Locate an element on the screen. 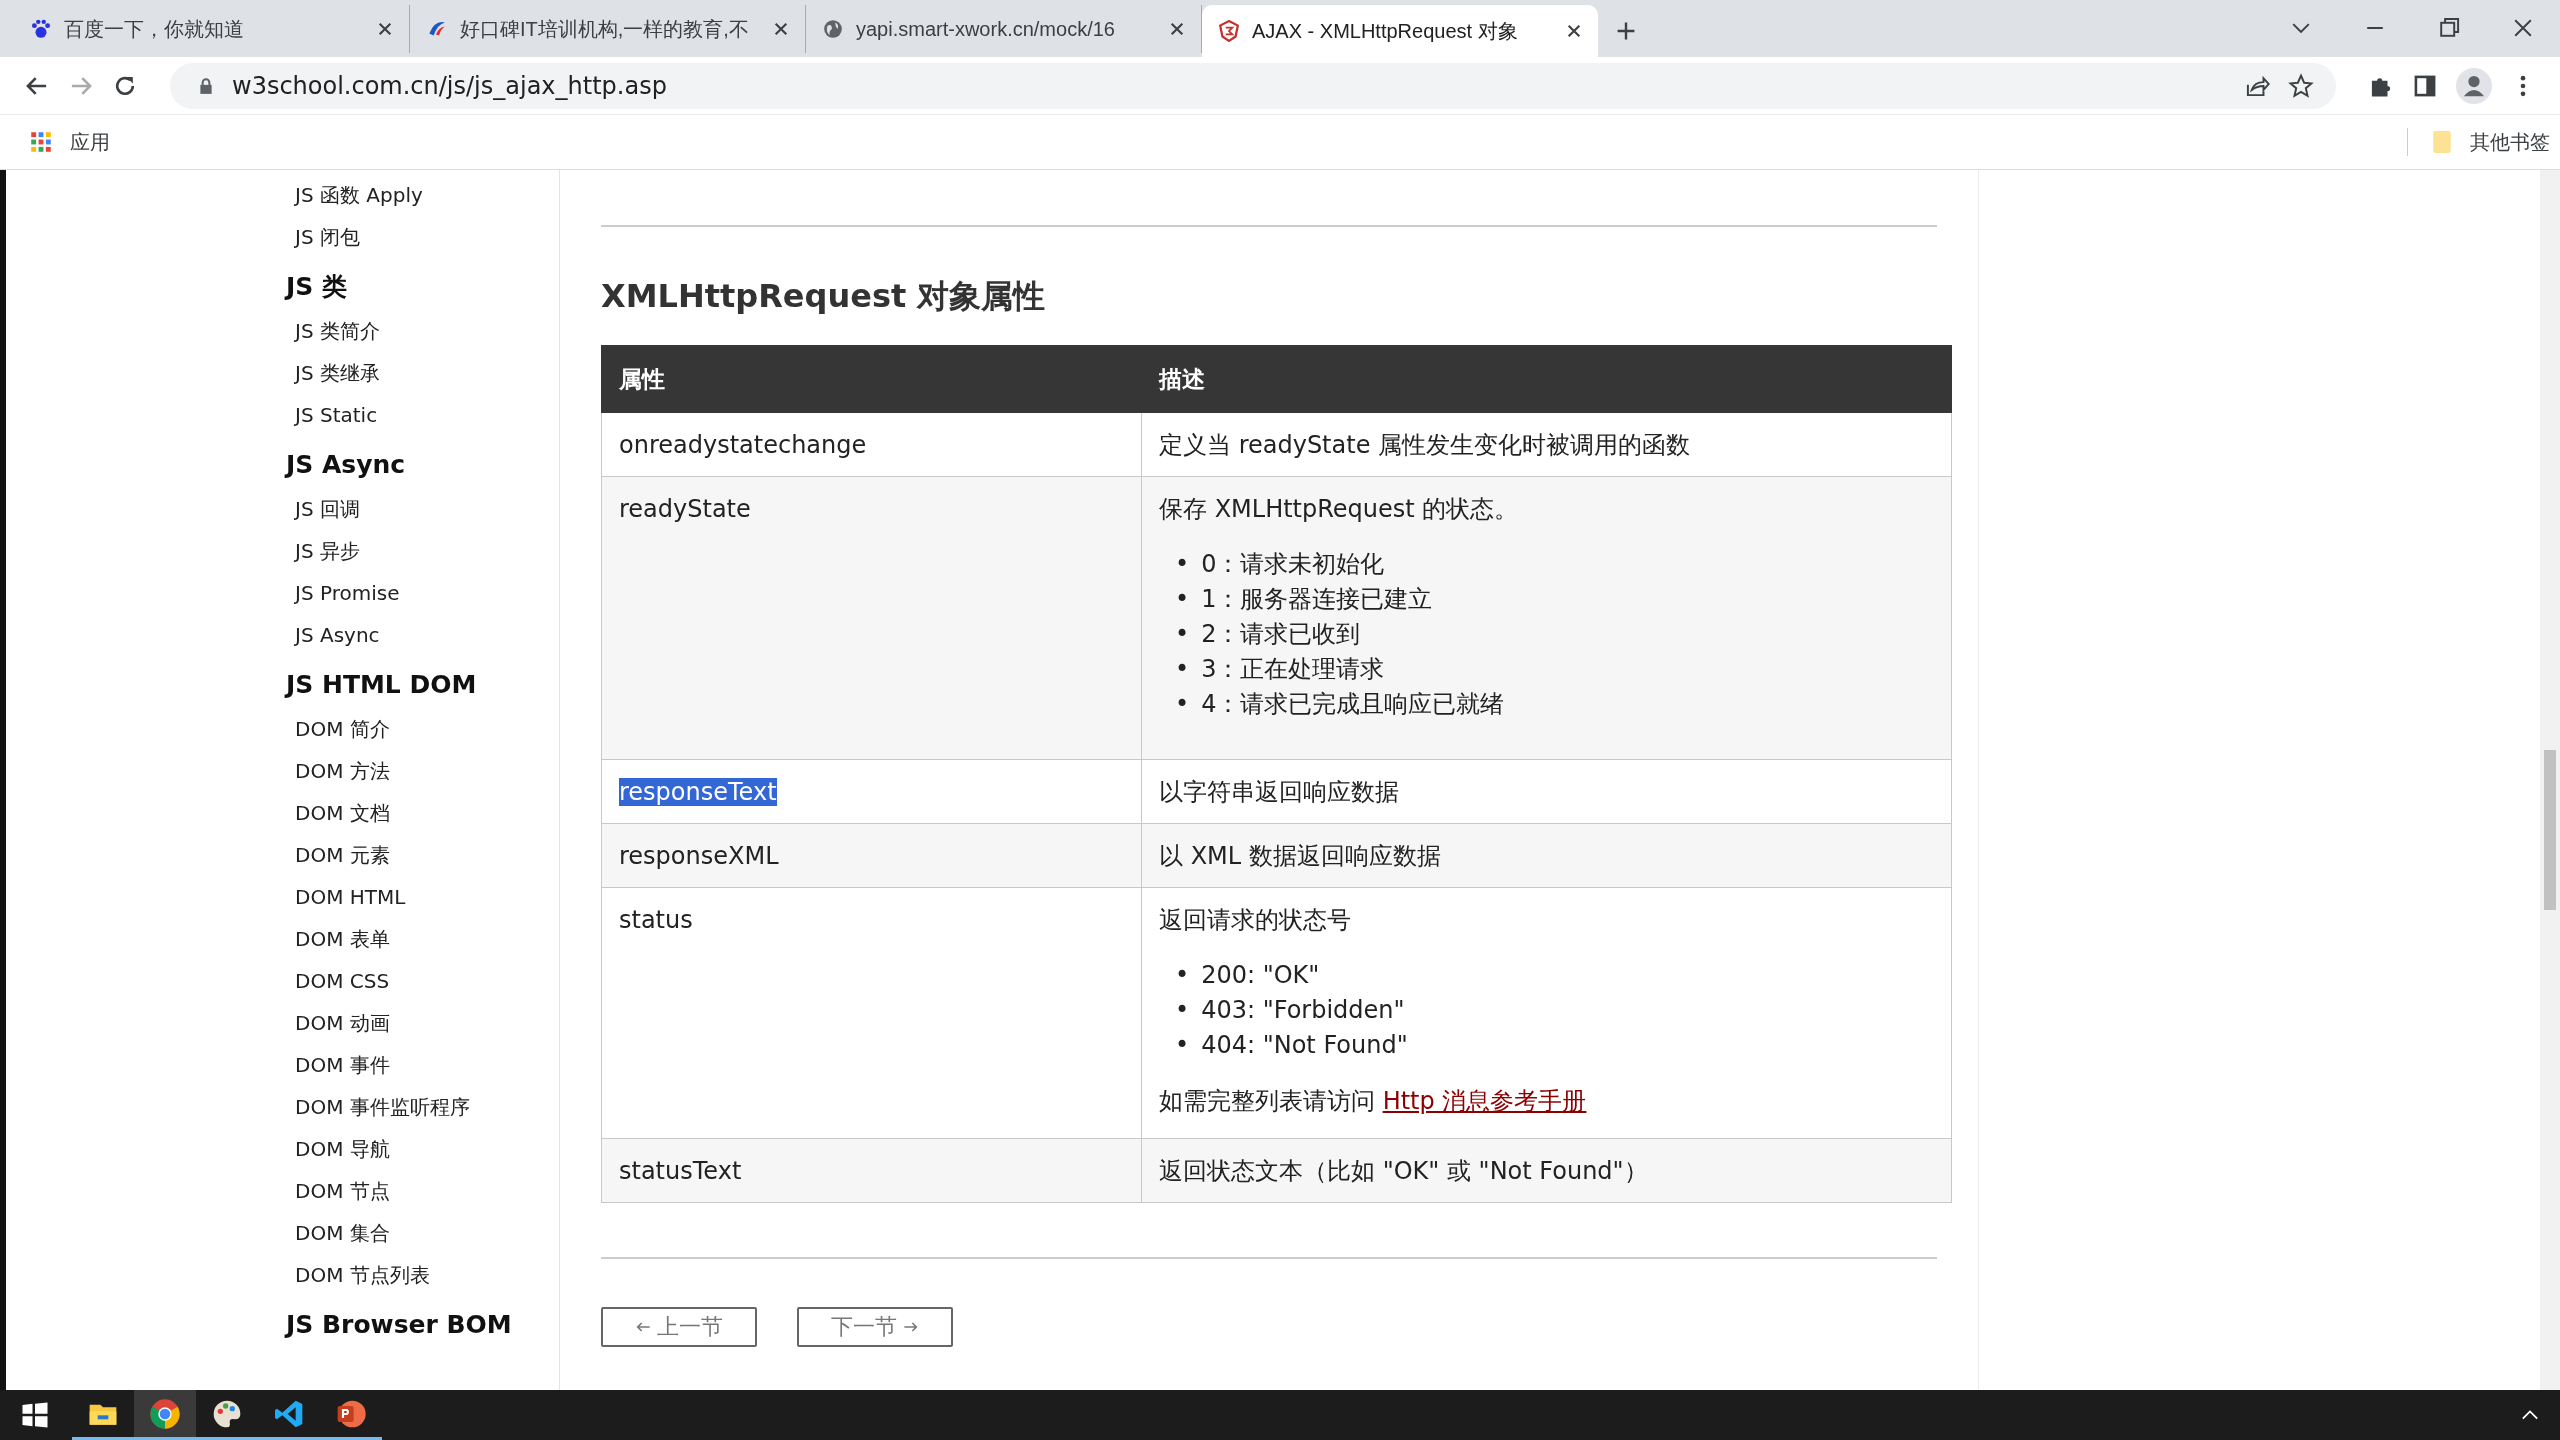 The image size is (2560, 1440). sidebar-link: JS 异步 is located at coordinates (422, 551).